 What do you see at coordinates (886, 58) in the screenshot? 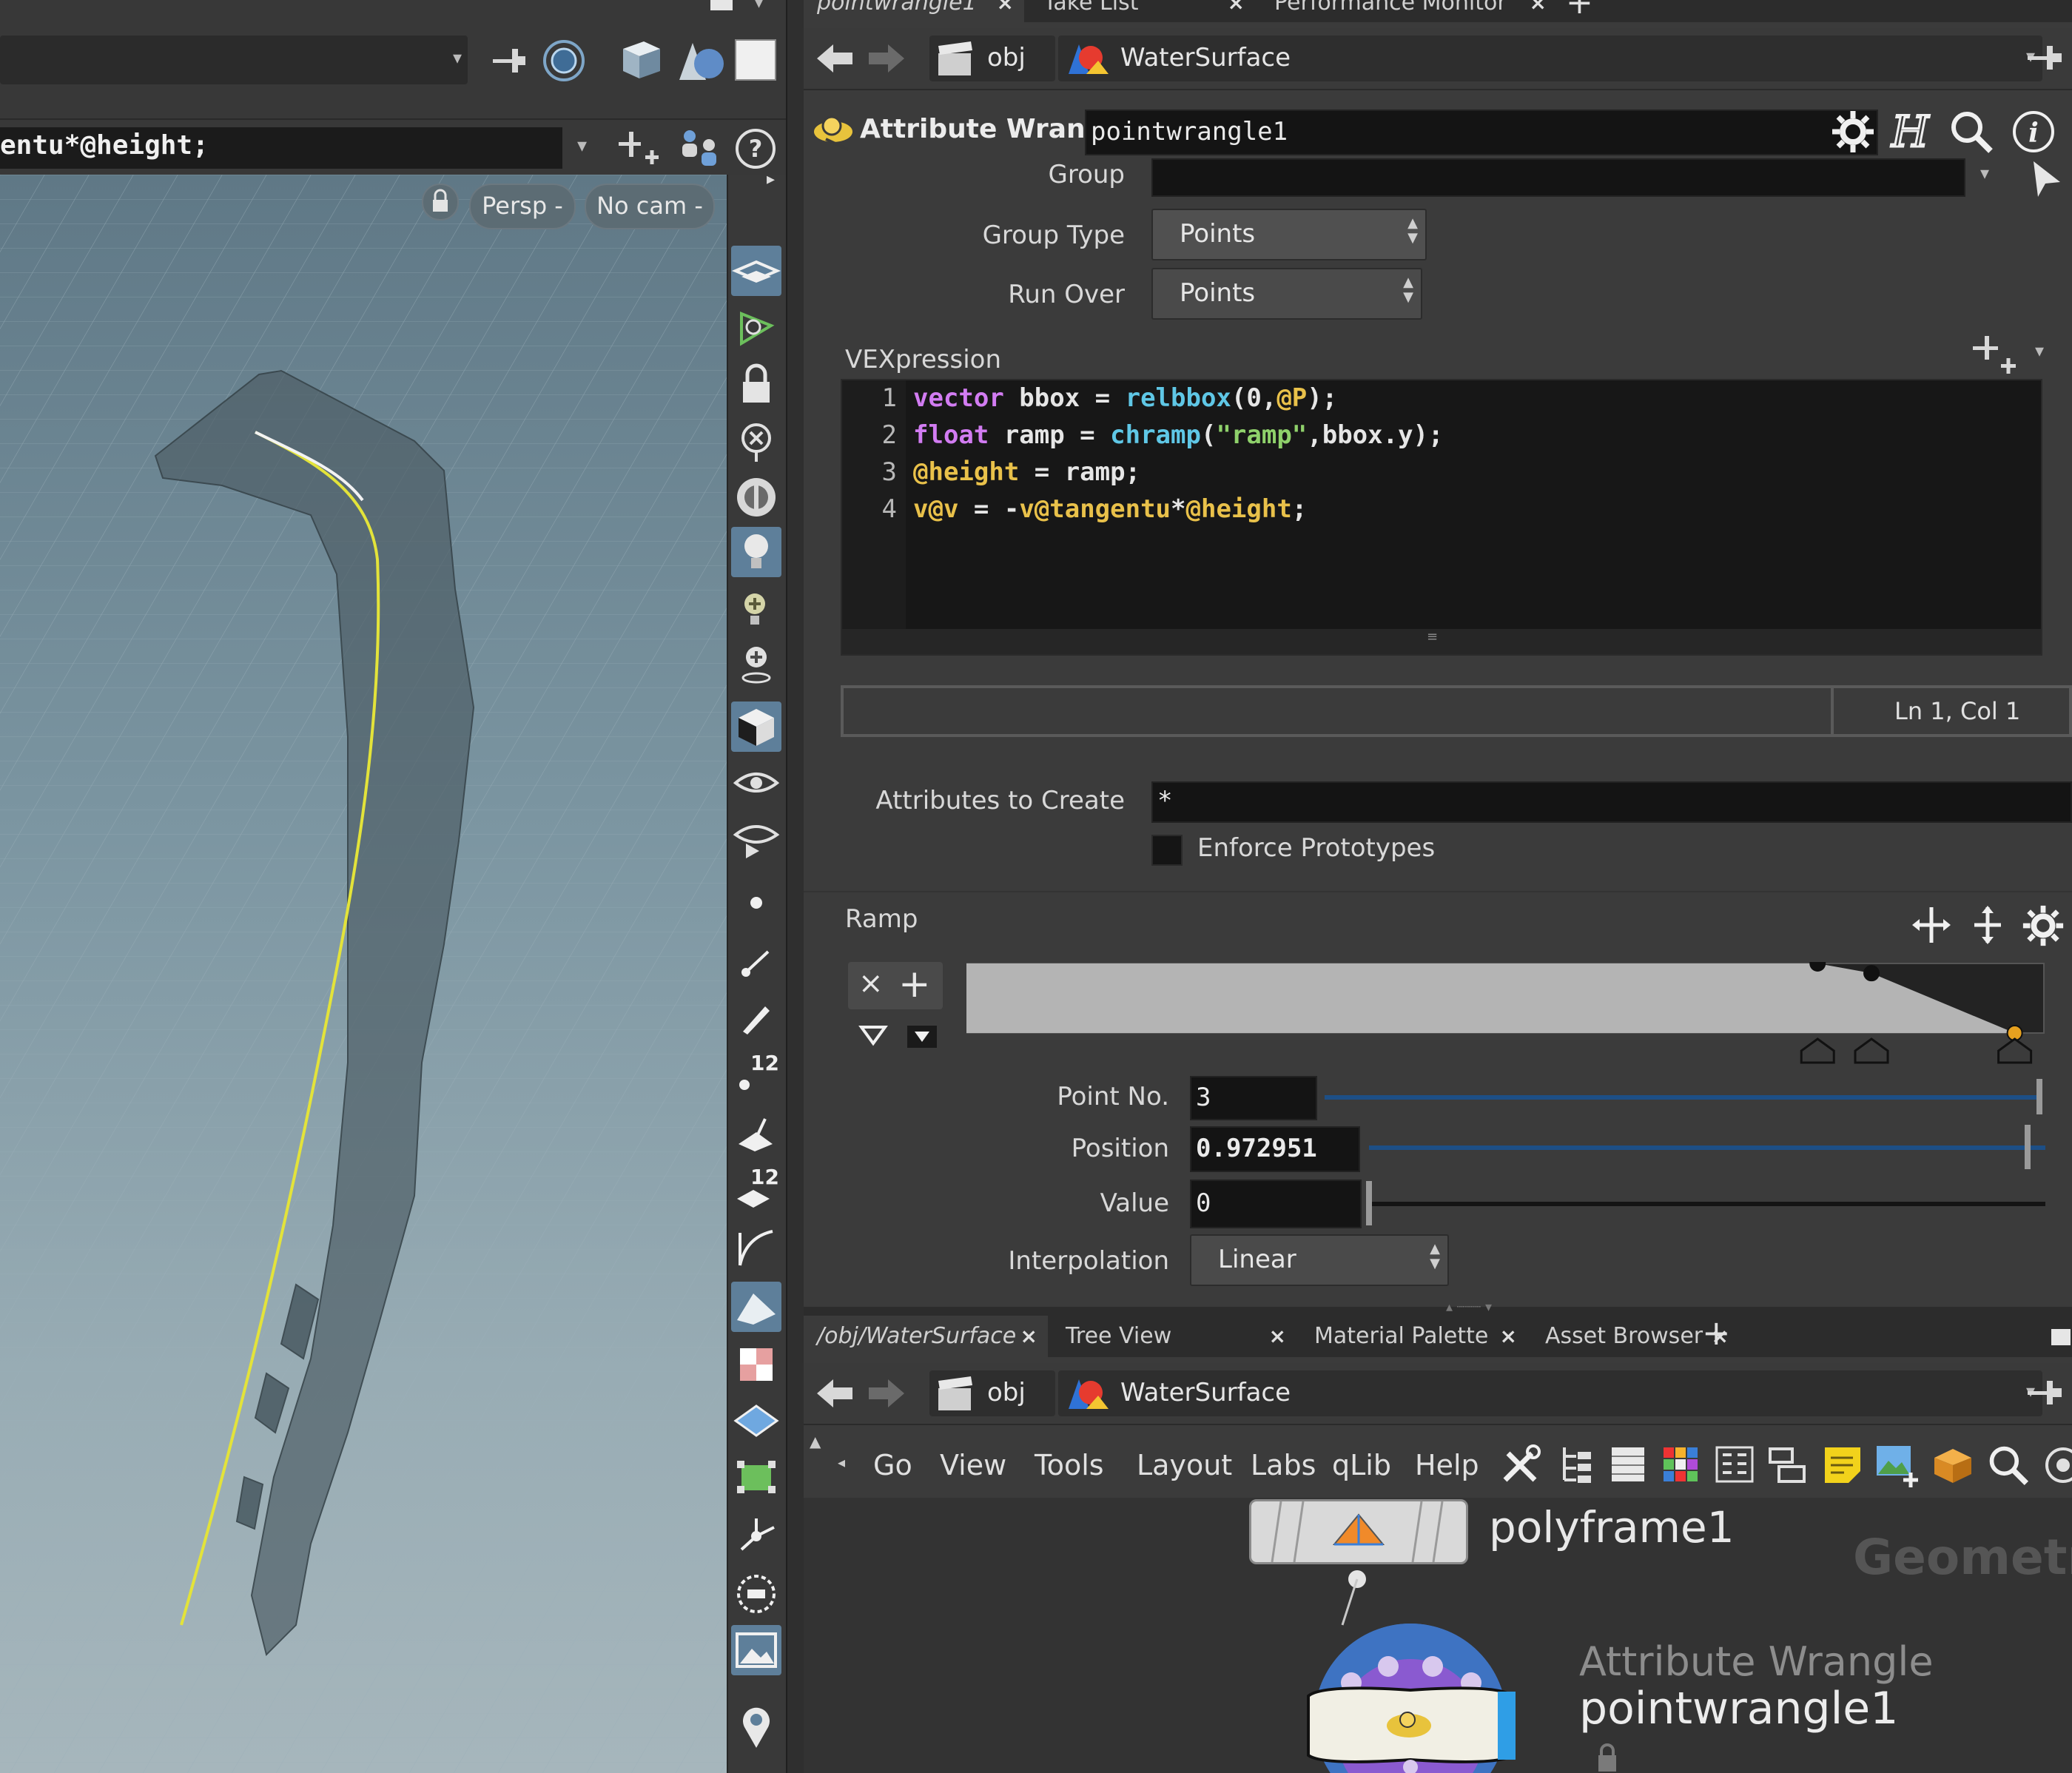
I see `forward-arrow-icon` at bounding box center [886, 58].